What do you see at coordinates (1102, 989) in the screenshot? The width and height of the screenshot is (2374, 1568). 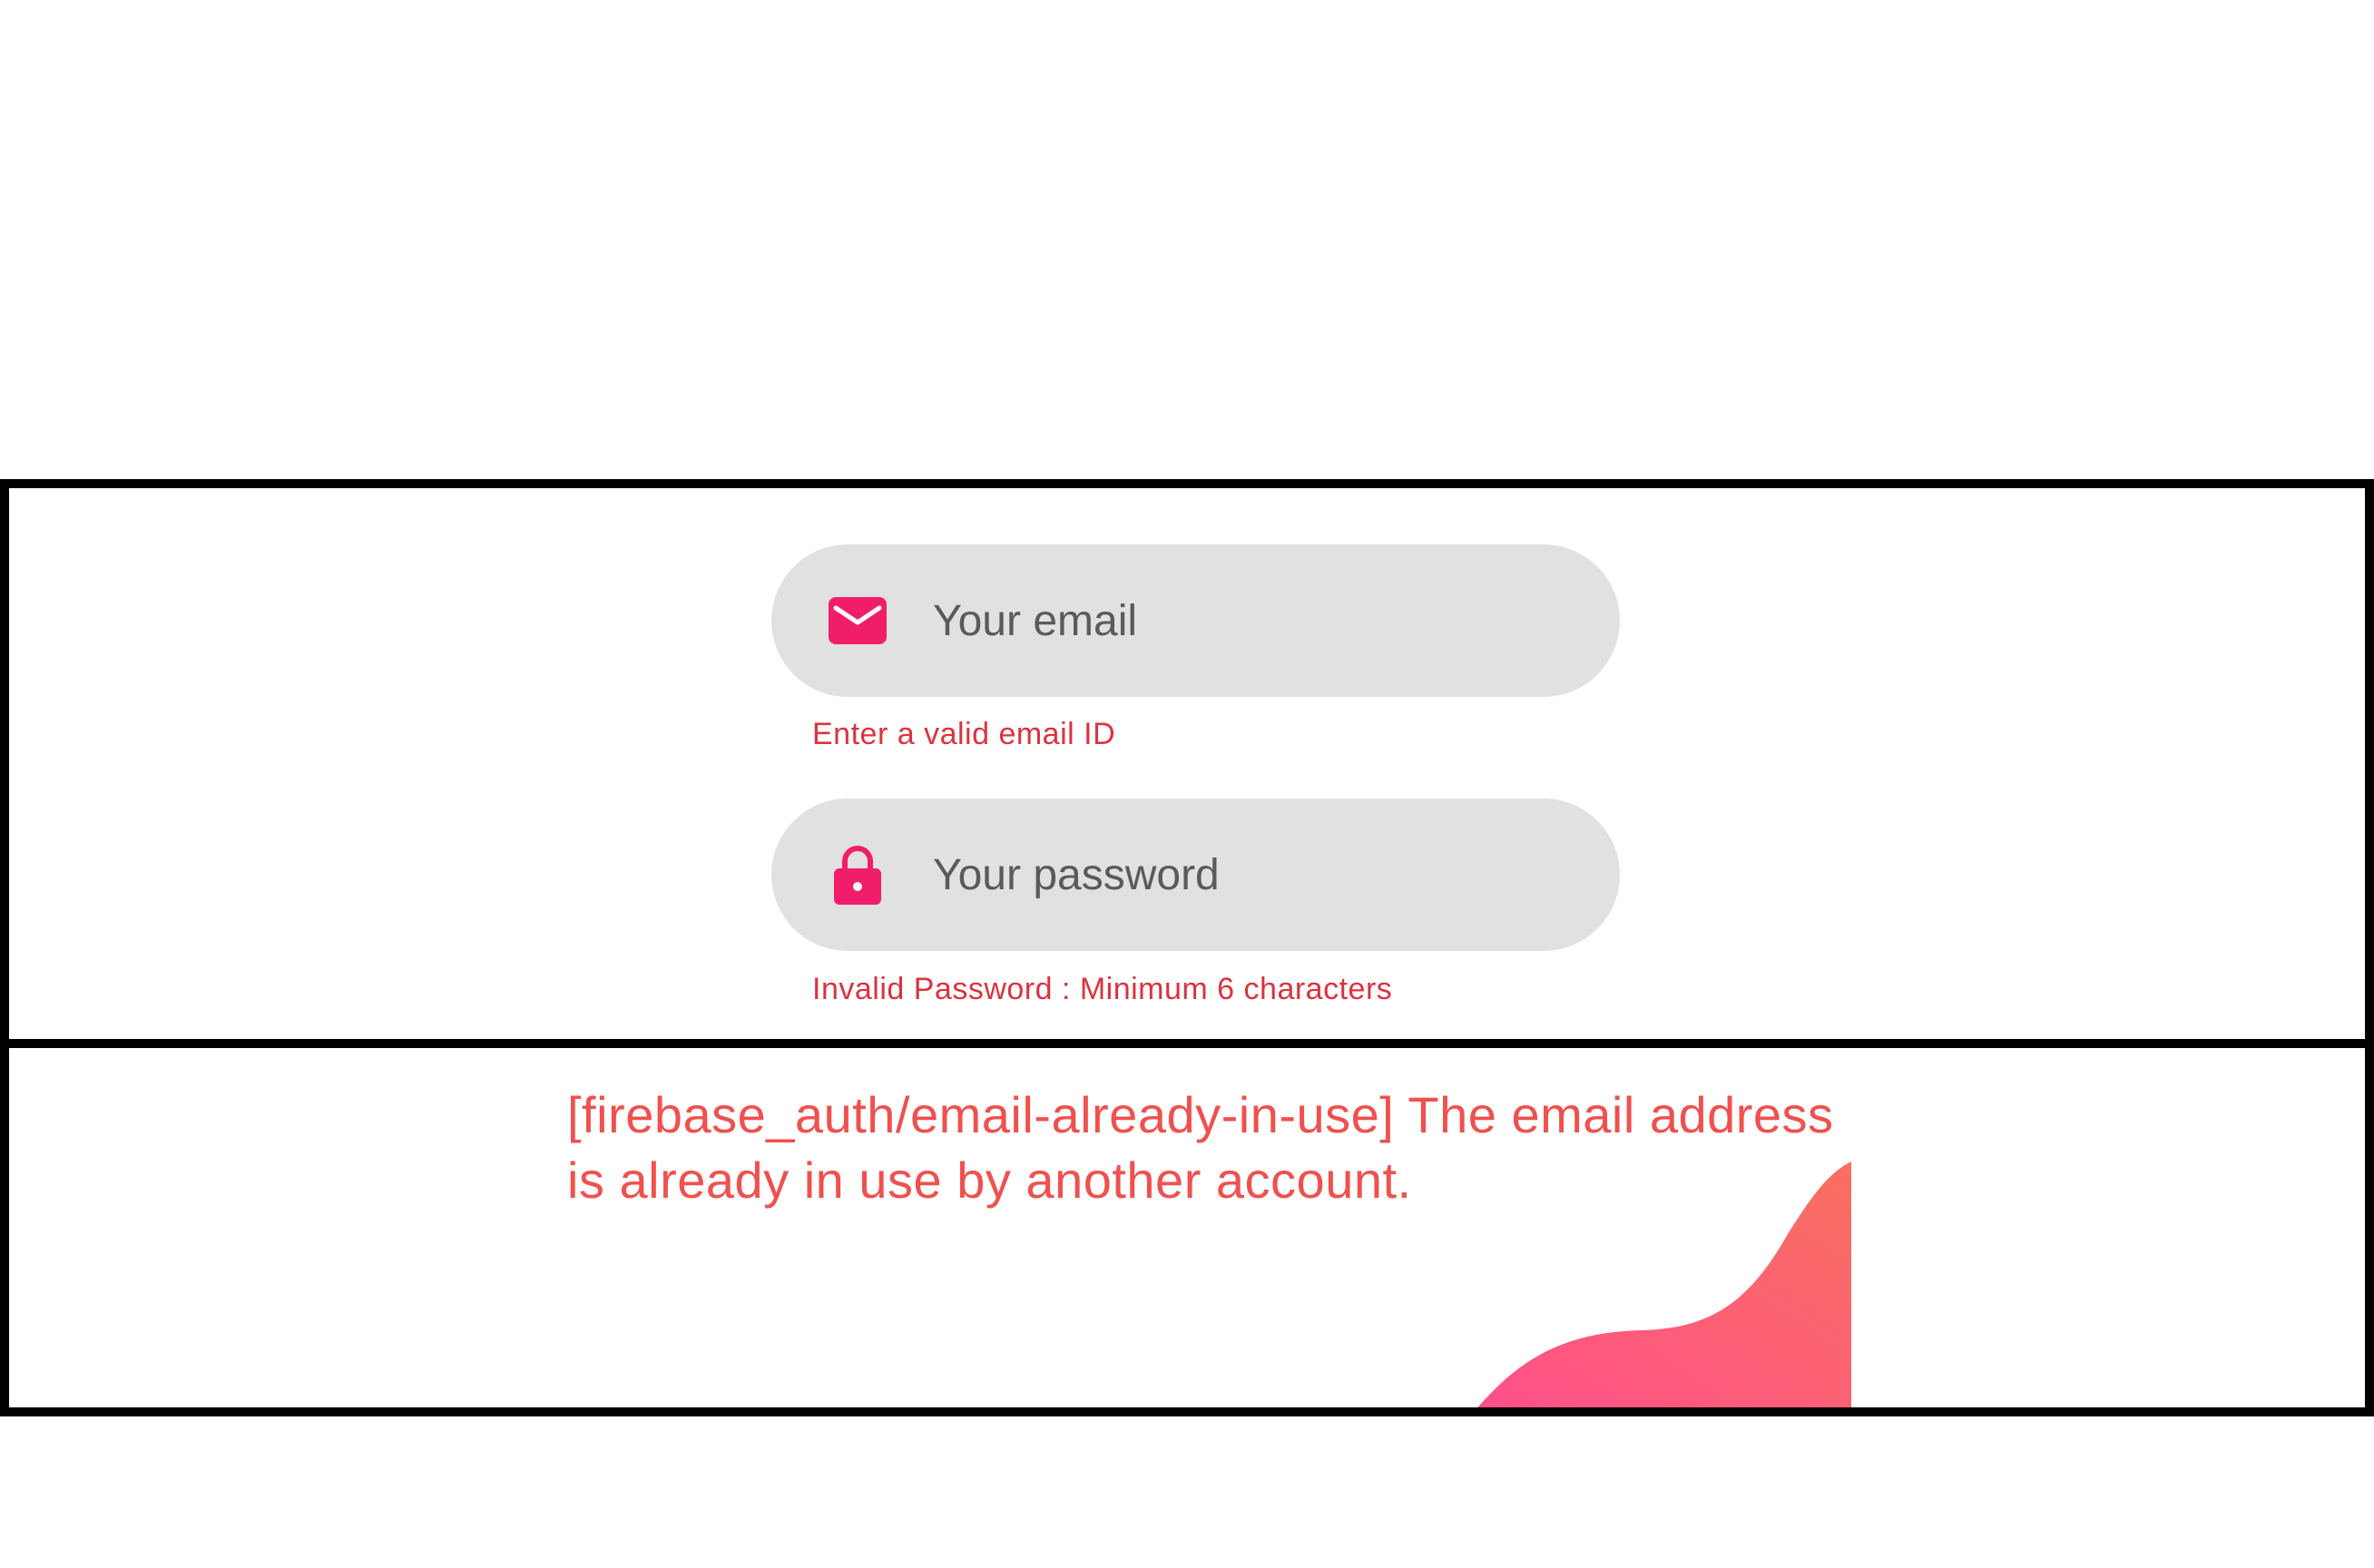 I see `password-error-text: Invalid Password : Minimum 6 characters` at bounding box center [1102, 989].